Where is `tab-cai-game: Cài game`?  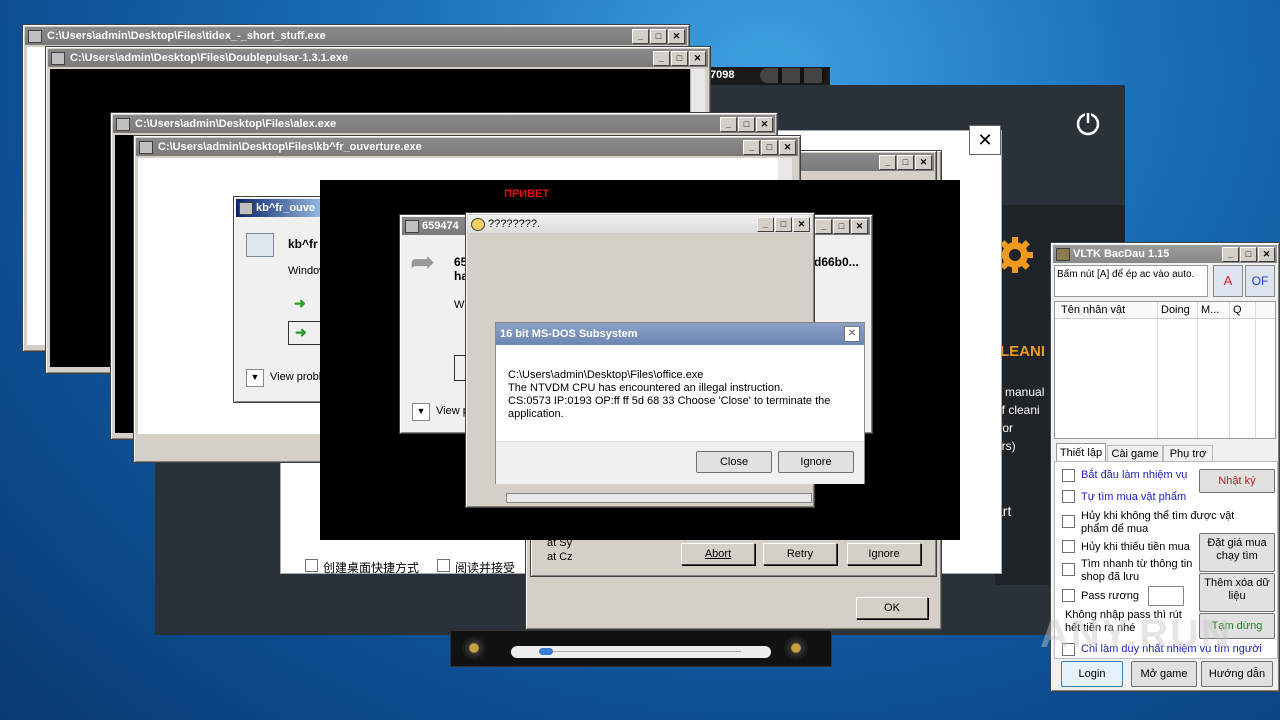
tab-cai-game: Cài game is located at coordinates (1135, 453).